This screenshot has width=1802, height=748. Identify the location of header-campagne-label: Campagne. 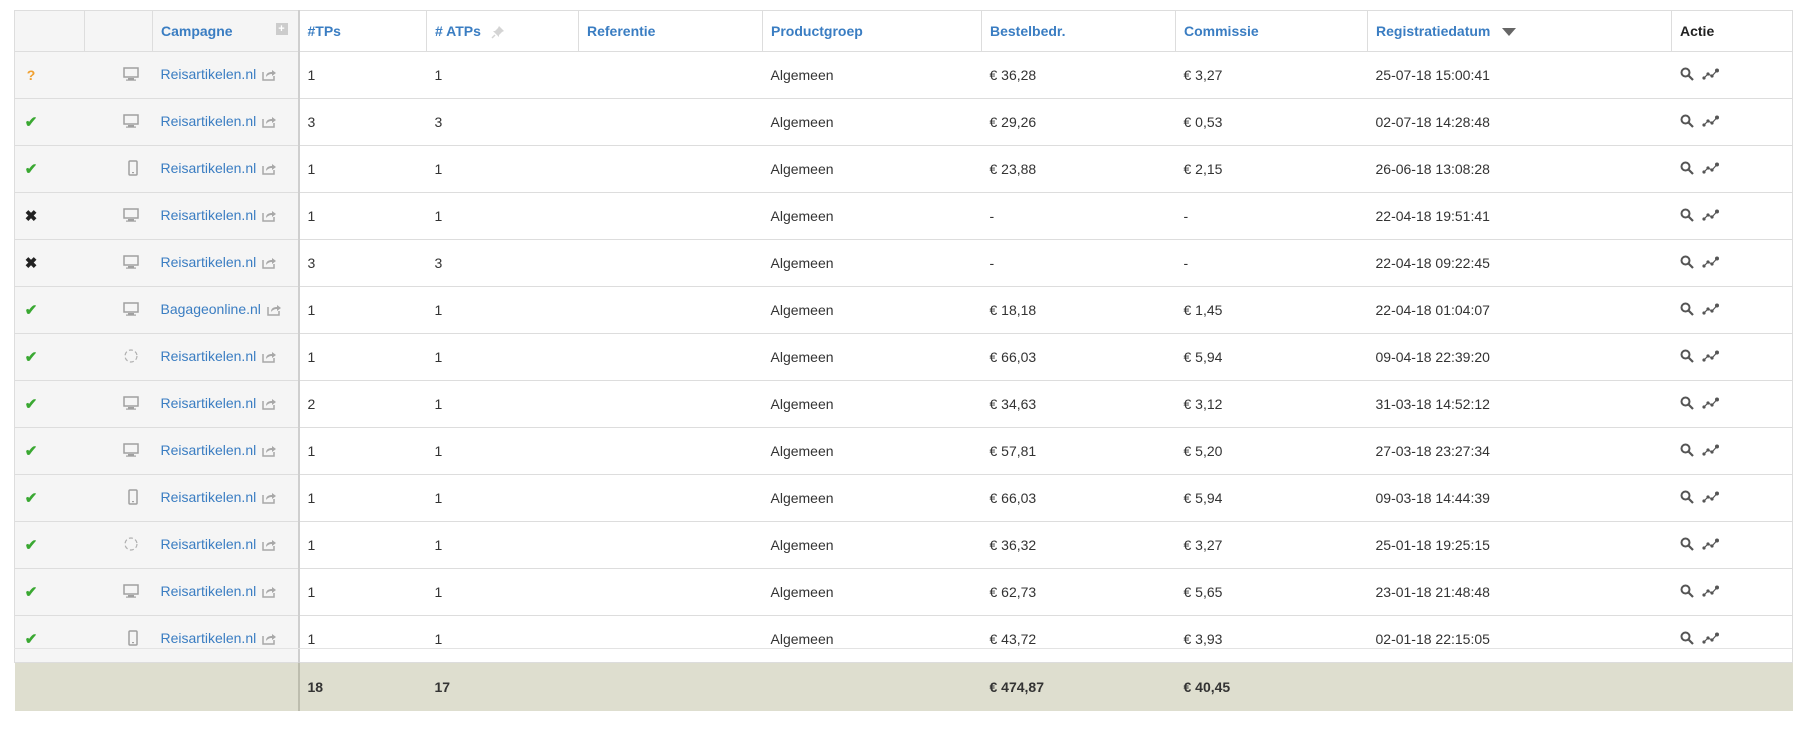
(197, 31).